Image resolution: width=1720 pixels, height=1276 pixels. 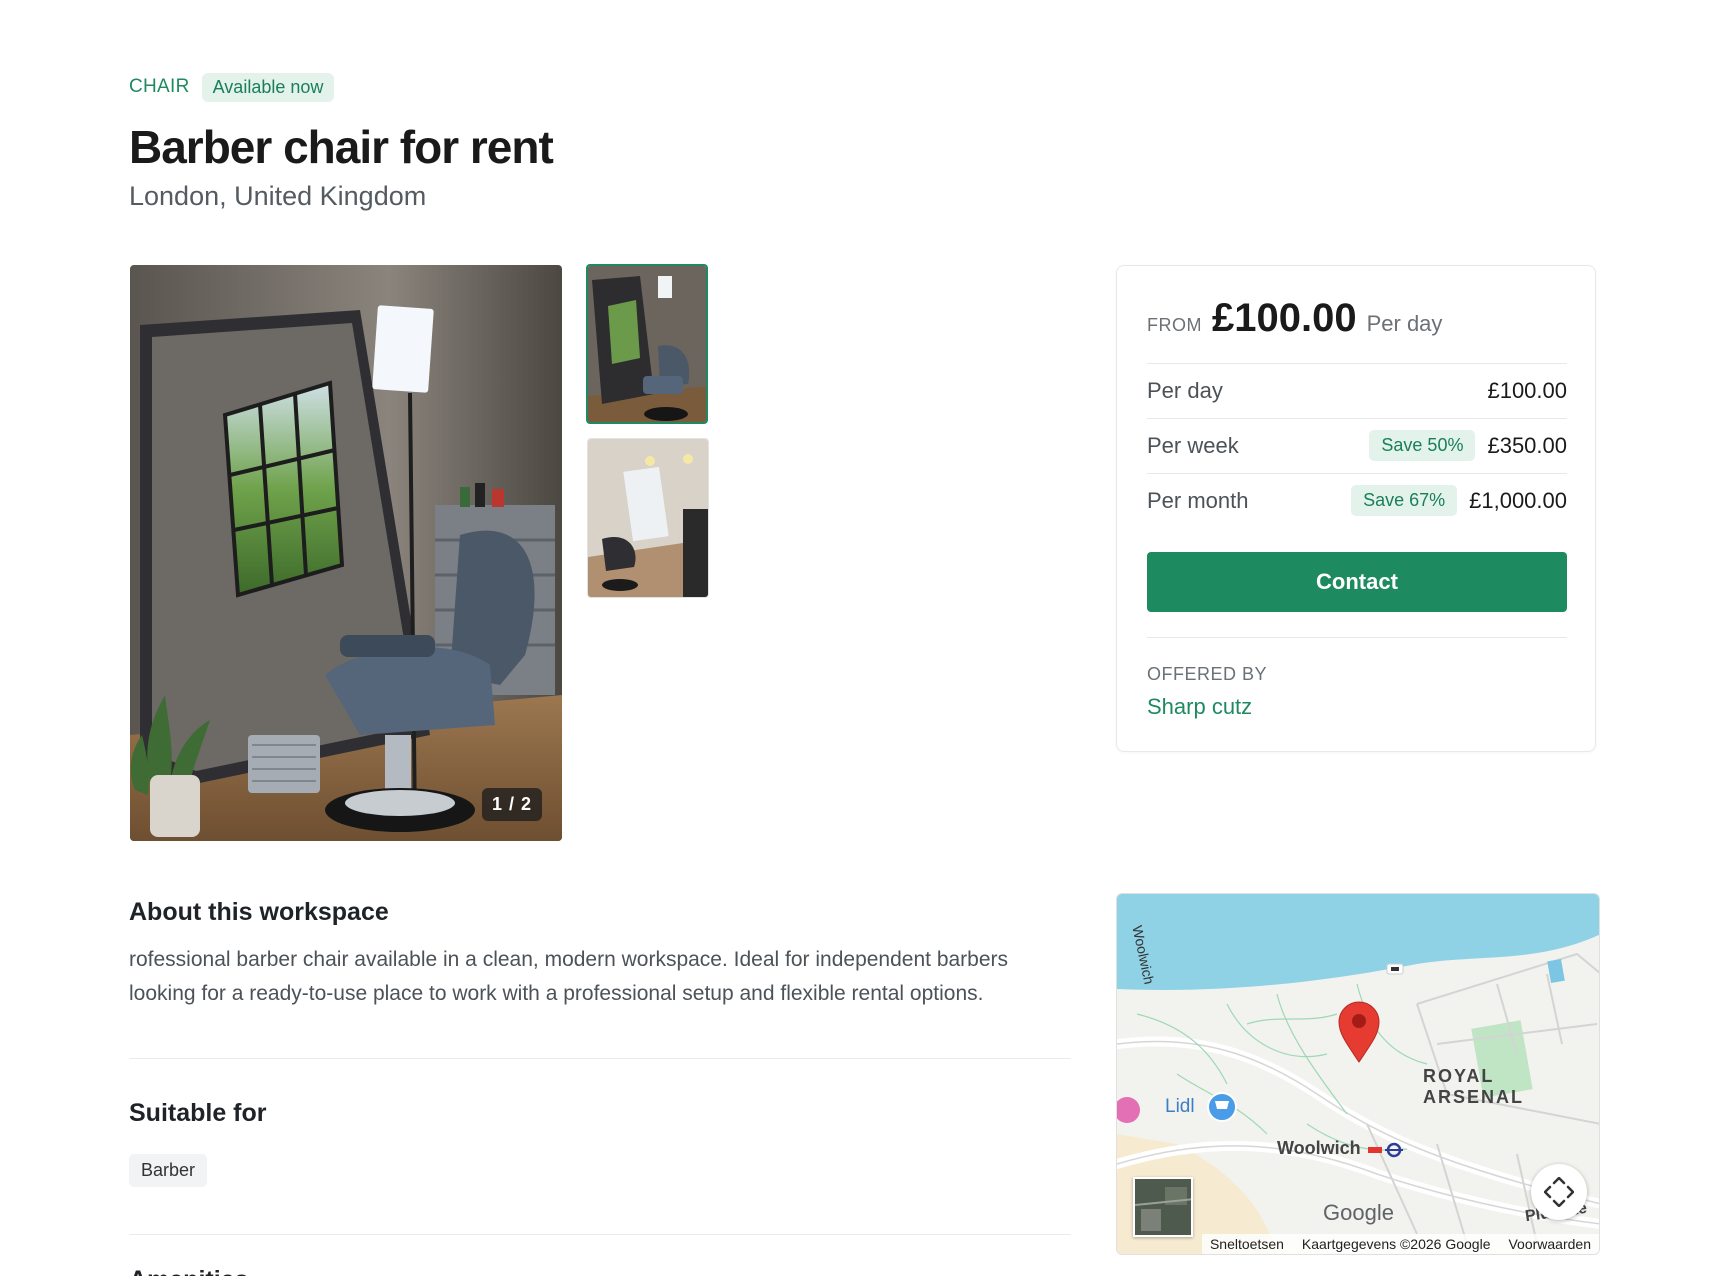 What do you see at coordinates (1185, 390) in the screenshot?
I see `rate-label: Per day` at bounding box center [1185, 390].